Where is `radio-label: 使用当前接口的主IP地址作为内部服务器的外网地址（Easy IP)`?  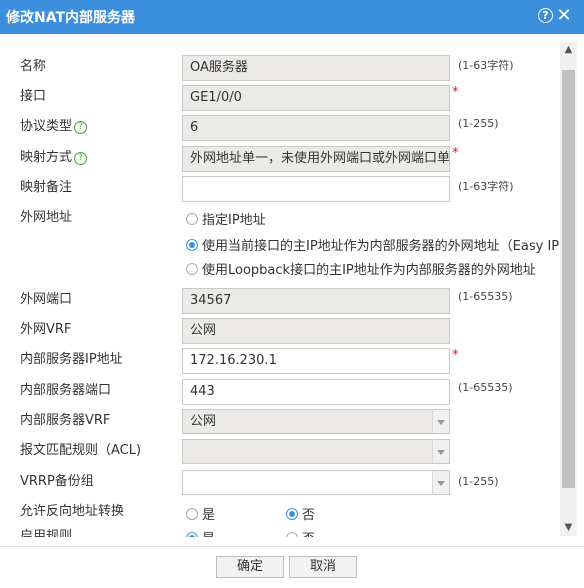
radio-label: 使用当前接口的主IP地址作为内部服务器的外网地址（Easy IP) is located at coordinates (383, 246).